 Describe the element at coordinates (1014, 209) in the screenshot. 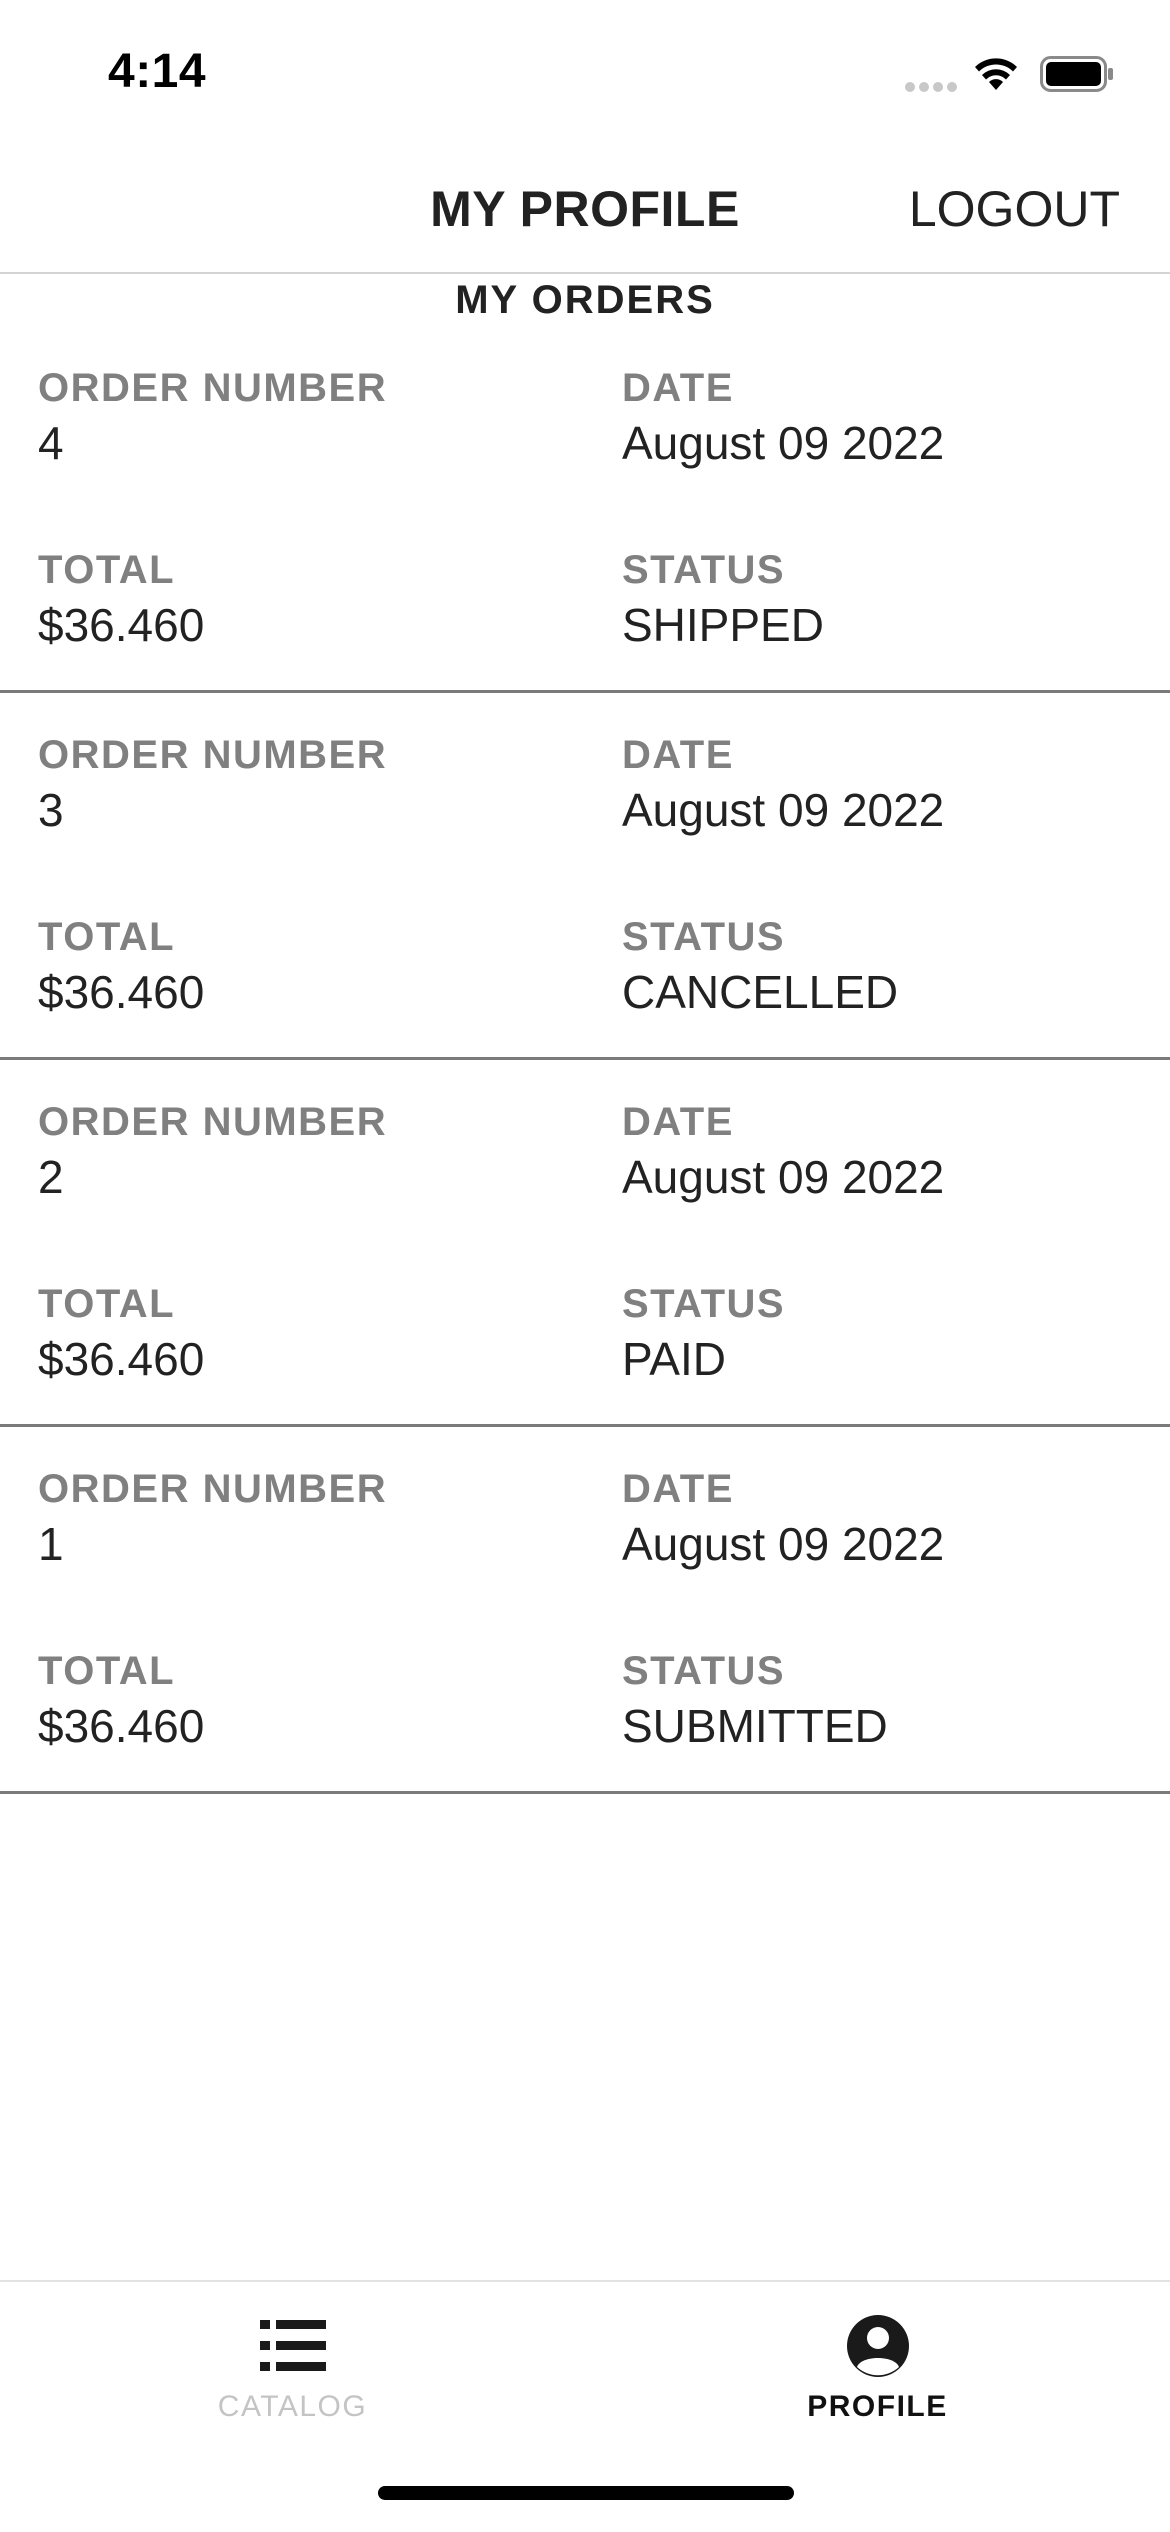

I see `logout-button: LOGOUT` at that location.